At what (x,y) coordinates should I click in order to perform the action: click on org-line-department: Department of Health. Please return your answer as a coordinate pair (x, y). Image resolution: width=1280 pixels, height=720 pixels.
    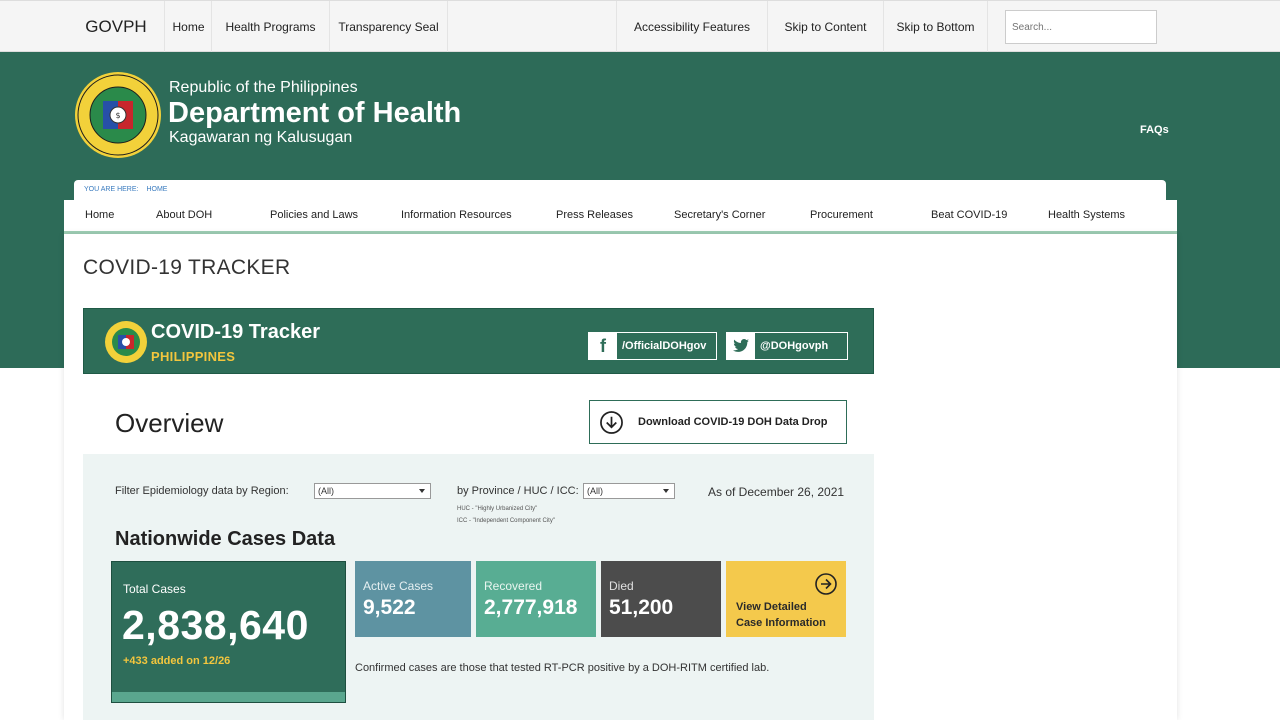
    Looking at the image, I should click on (315, 113).